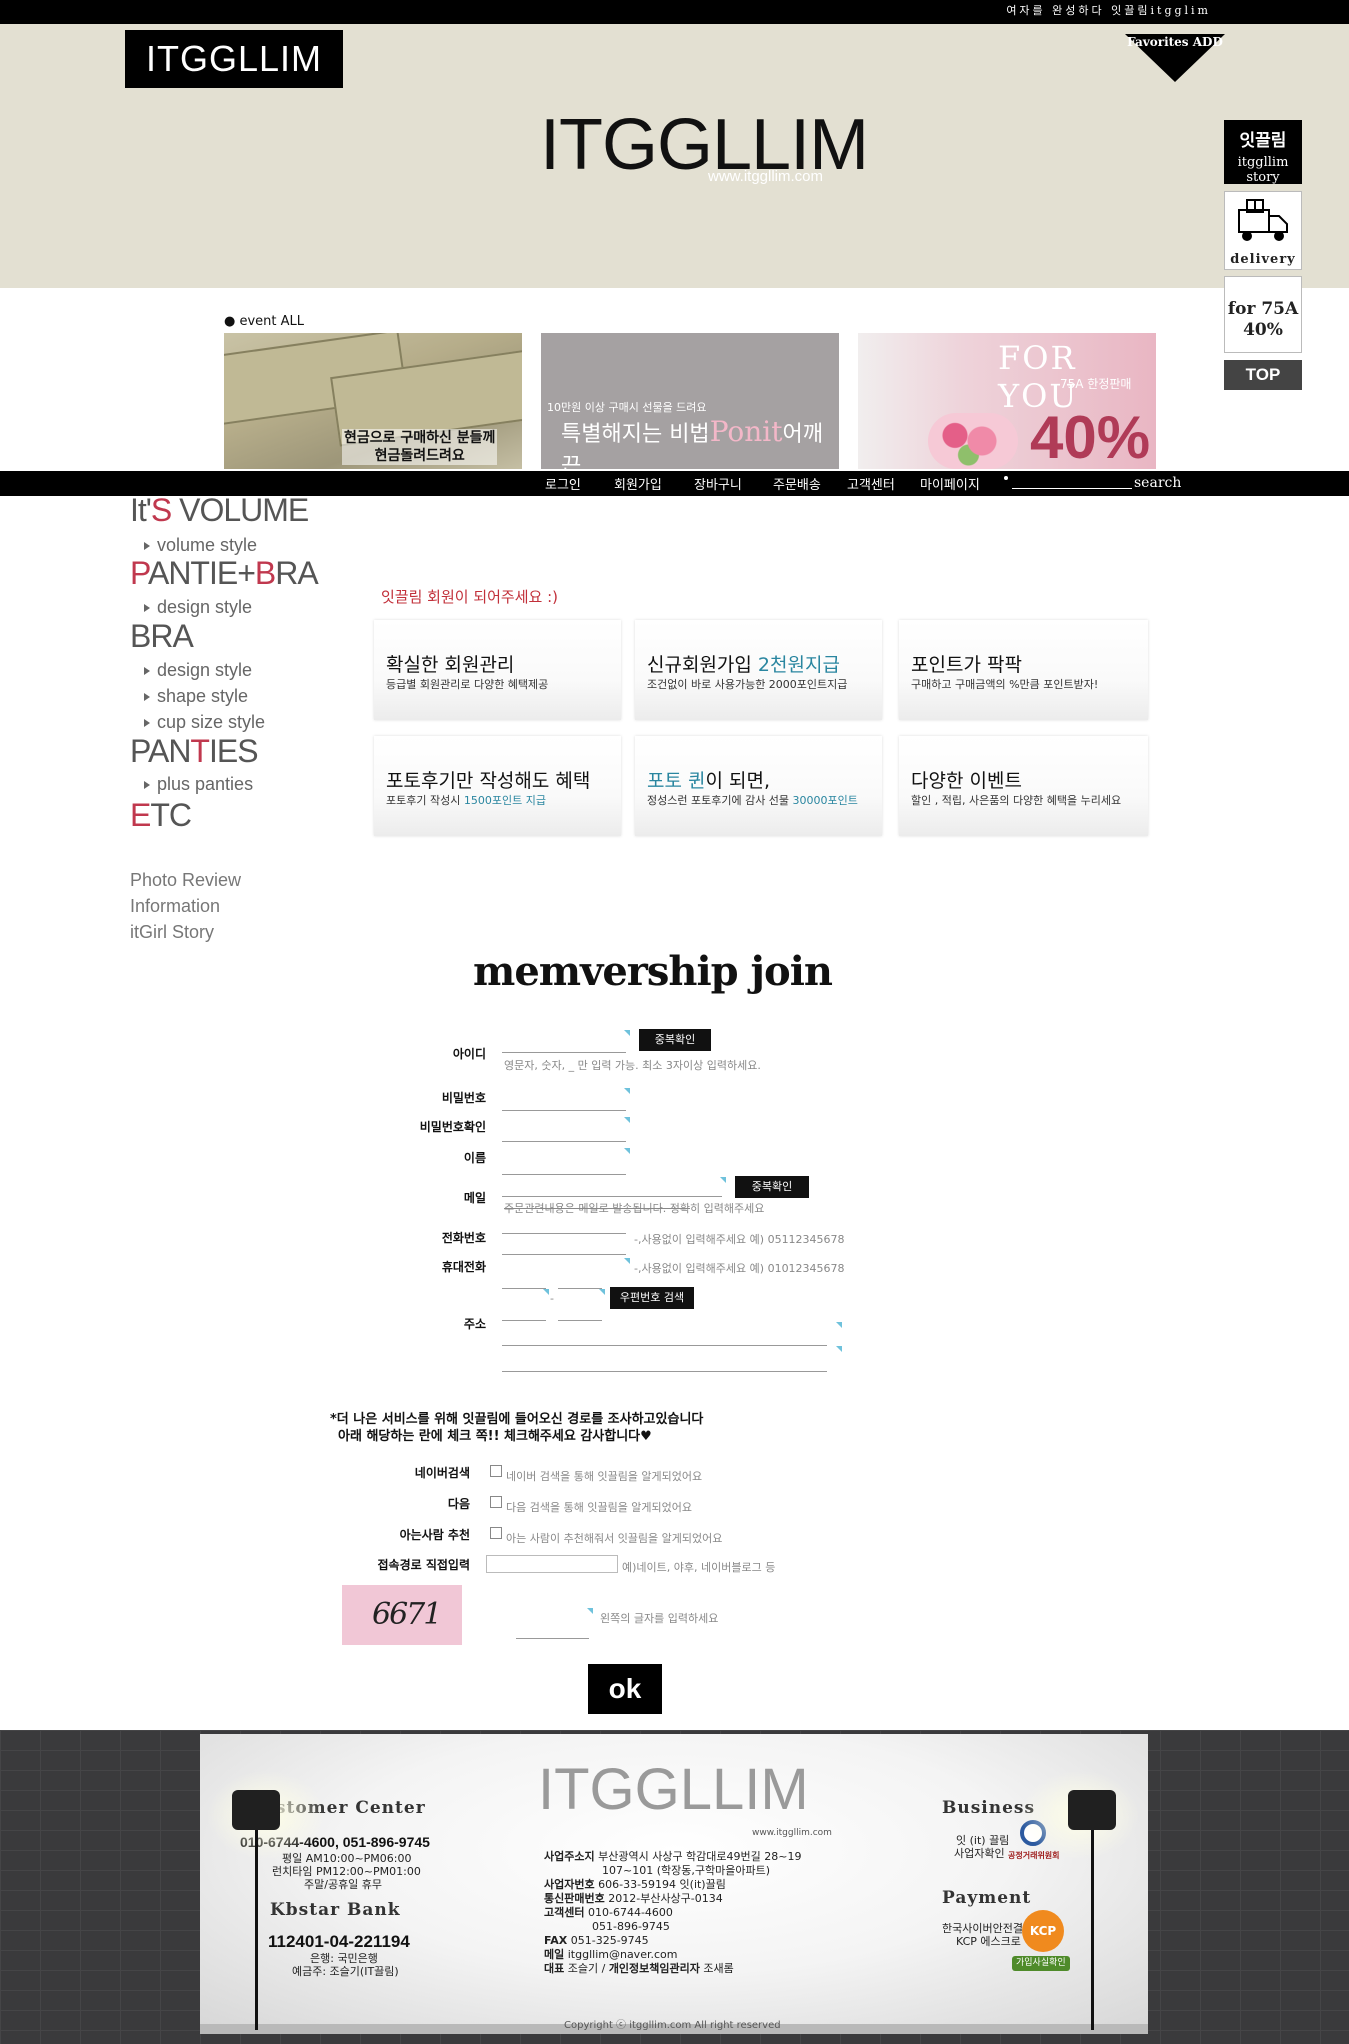 The image size is (1349, 2044). What do you see at coordinates (630, 1912) in the screenshot?
I see `cs-phone-1: 010-6744-4600` at bounding box center [630, 1912].